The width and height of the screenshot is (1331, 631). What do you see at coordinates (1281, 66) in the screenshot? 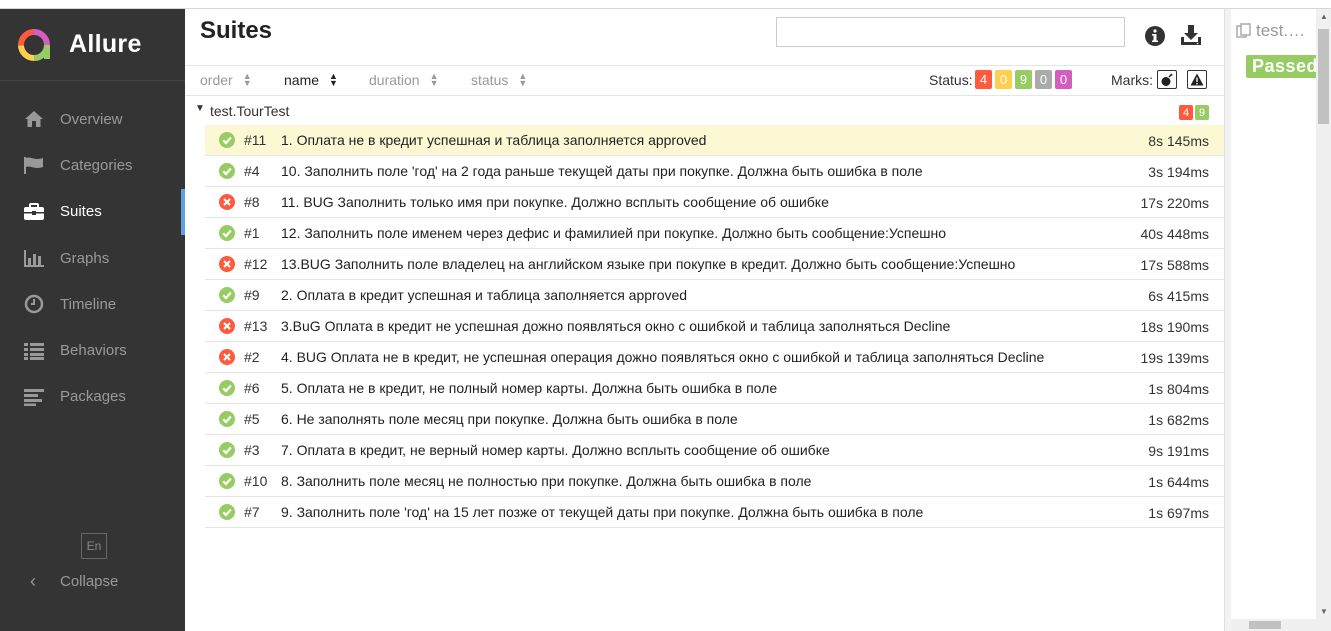
I see `status-badge: Passed` at bounding box center [1281, 66].